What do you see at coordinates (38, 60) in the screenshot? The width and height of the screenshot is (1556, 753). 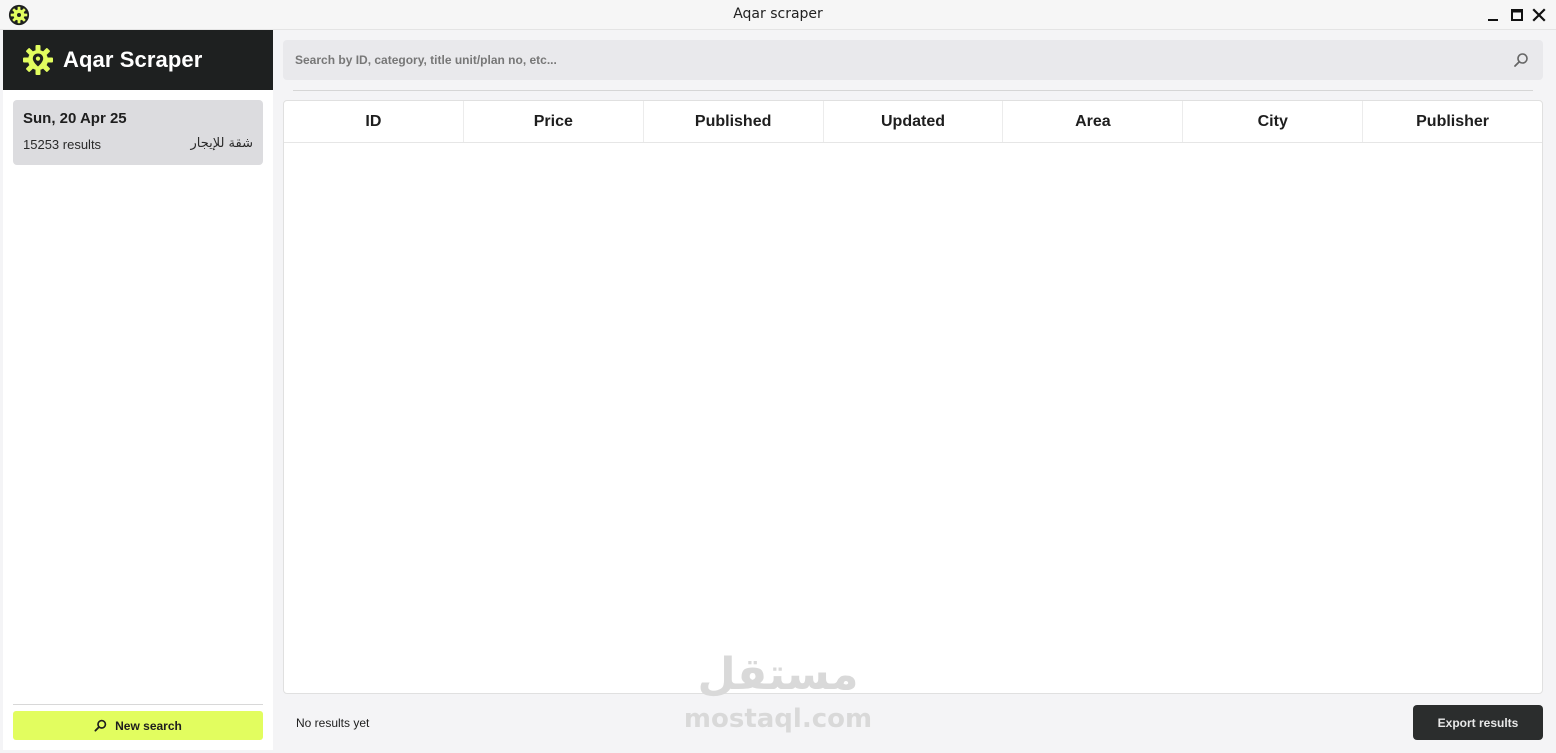 I see `gear-location-icon` at bounding box center [38, 60].